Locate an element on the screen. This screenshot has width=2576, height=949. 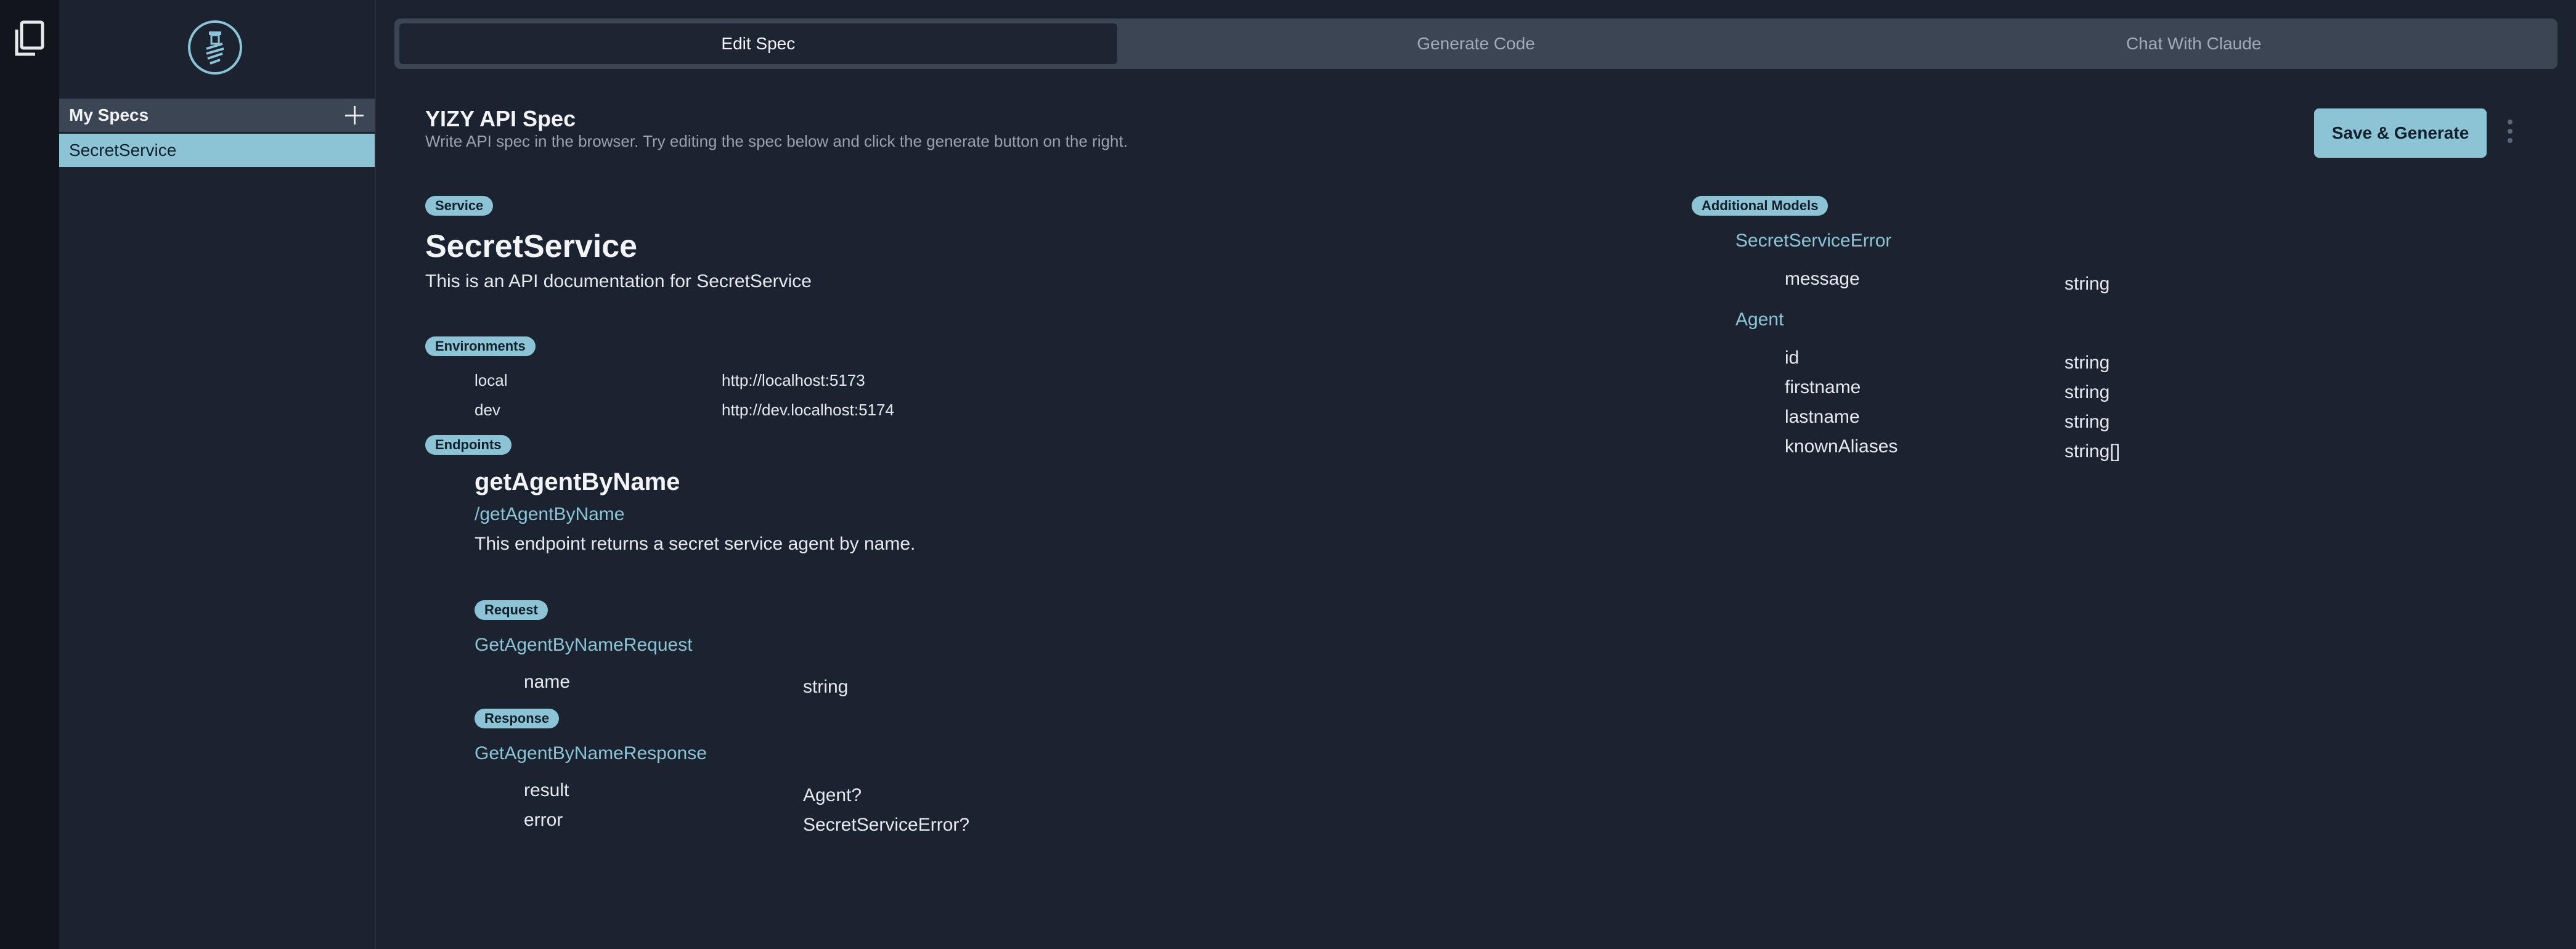
field-name: lastname is located at coordinates (1822, 417).